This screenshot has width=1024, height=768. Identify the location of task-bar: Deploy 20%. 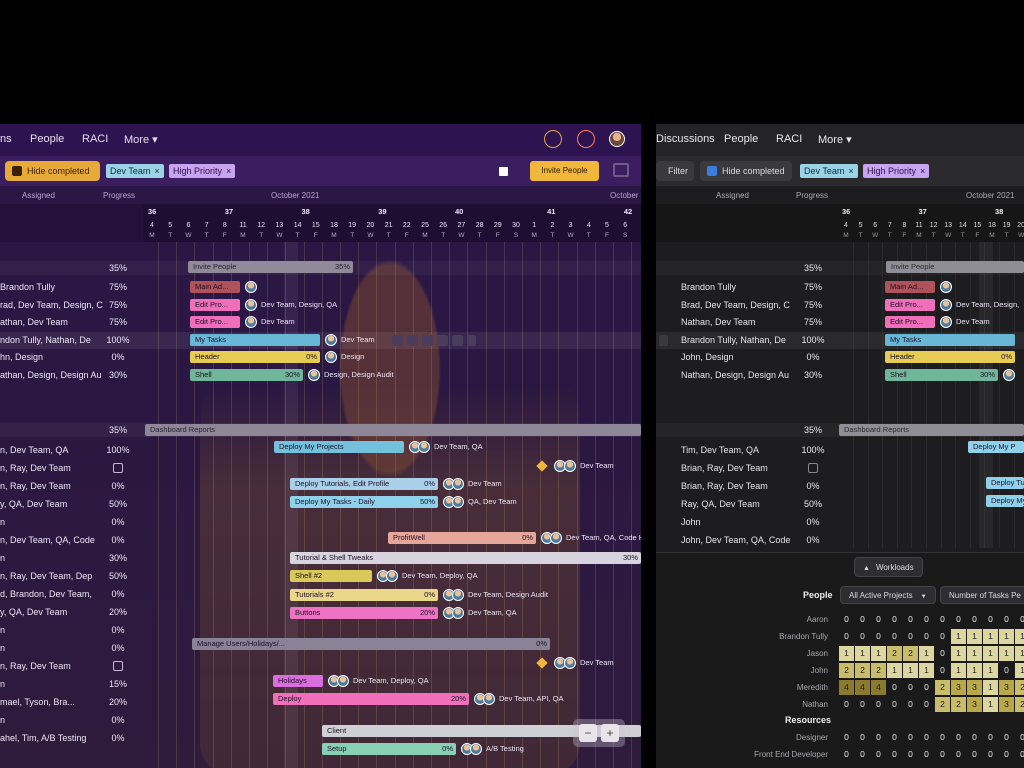
(371, 699).